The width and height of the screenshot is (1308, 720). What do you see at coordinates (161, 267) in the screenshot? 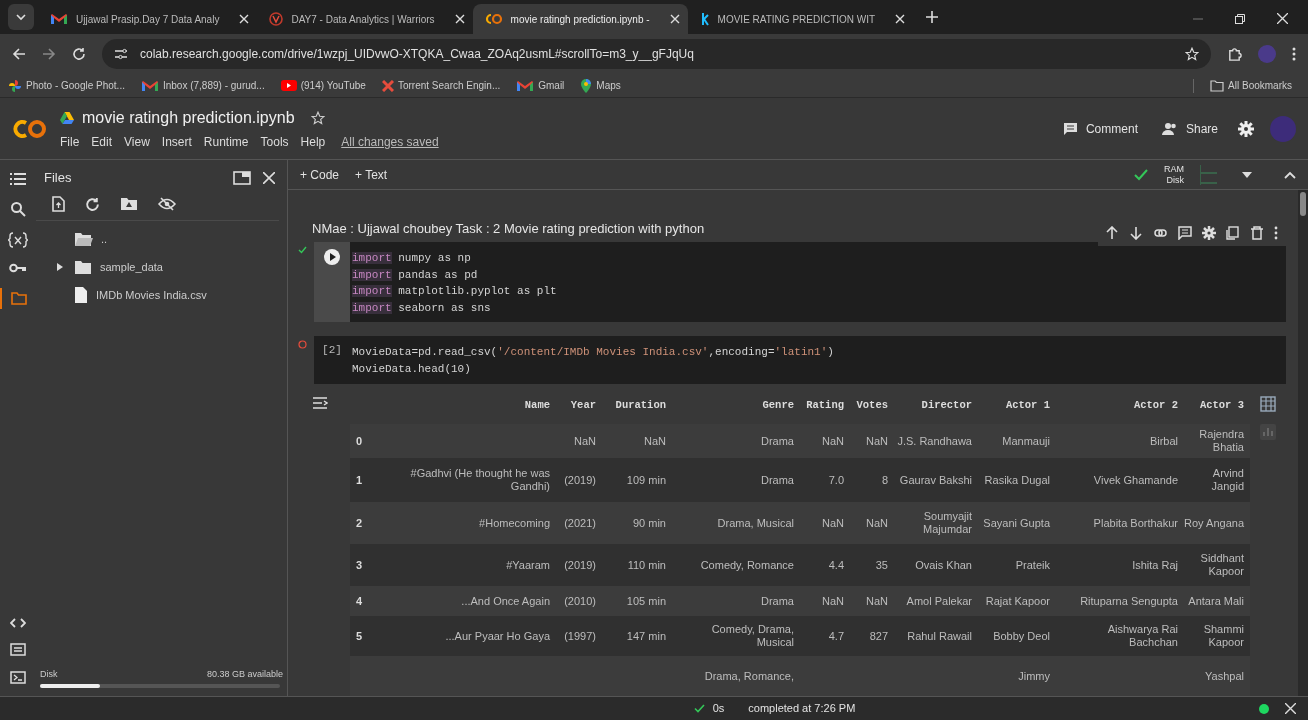
I see `file-tree-item: sample_data` at bounding box center [161, 267].